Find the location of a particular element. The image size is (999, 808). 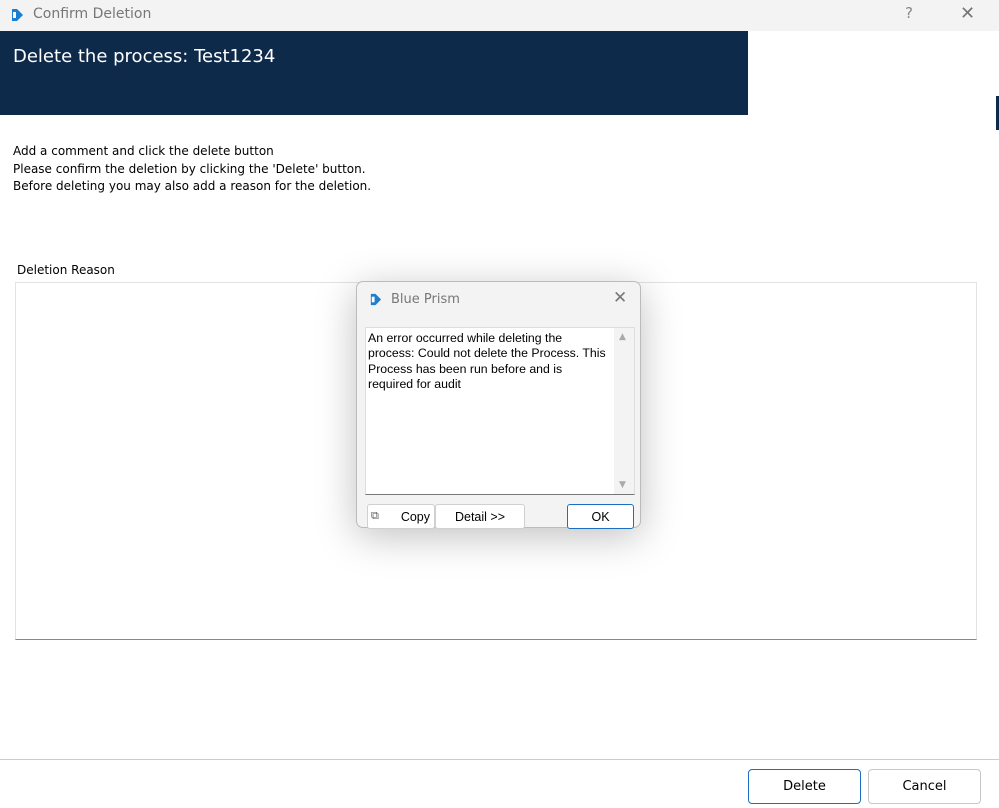

ok-button: OK is located at coordinates (600, 516).